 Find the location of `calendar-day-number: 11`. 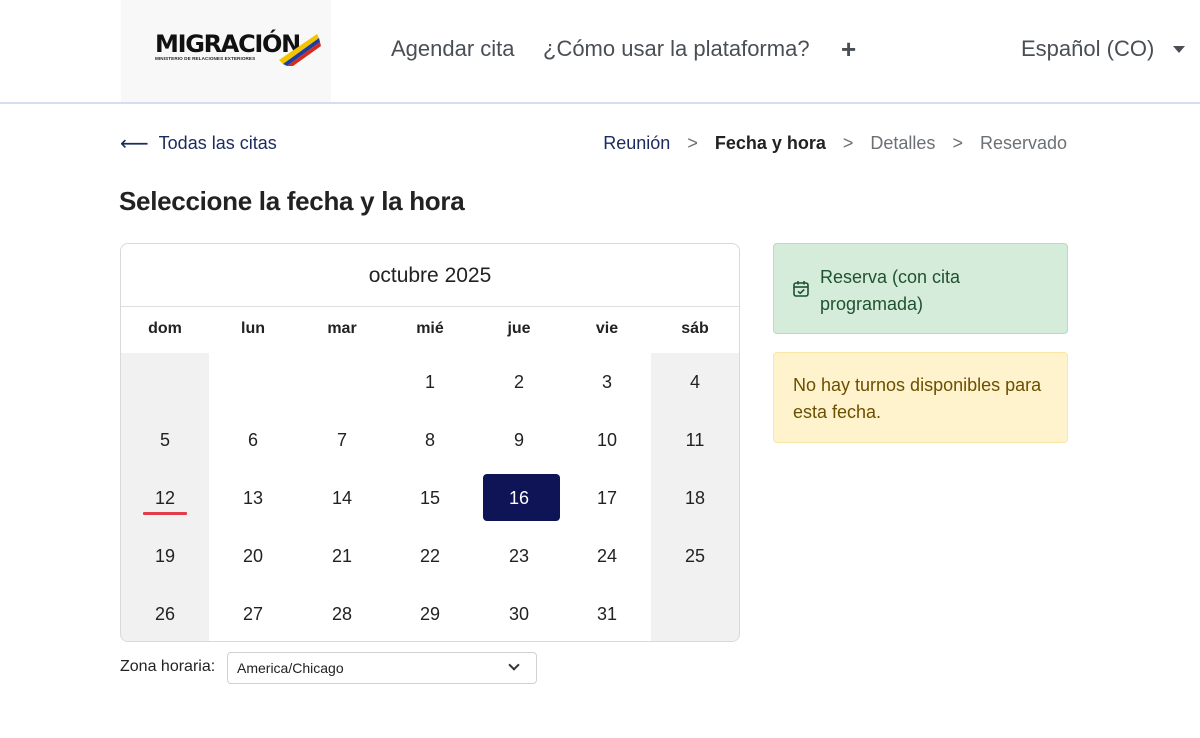

calendar-day-number: 11 is located at coordinates (695, 440).